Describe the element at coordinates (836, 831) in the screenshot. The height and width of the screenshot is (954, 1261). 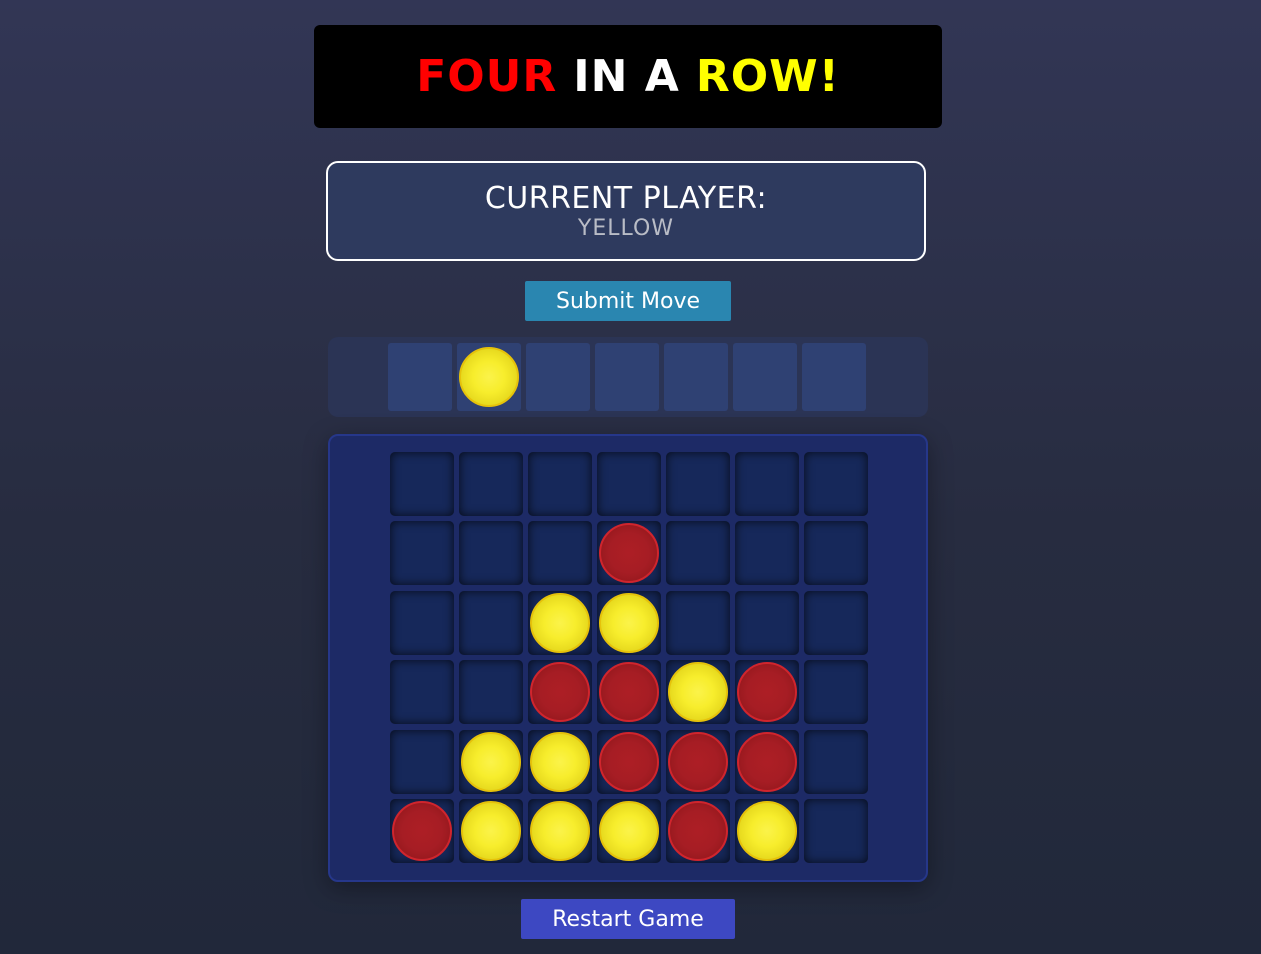
I see `board-cell-r6-c7` at that location.